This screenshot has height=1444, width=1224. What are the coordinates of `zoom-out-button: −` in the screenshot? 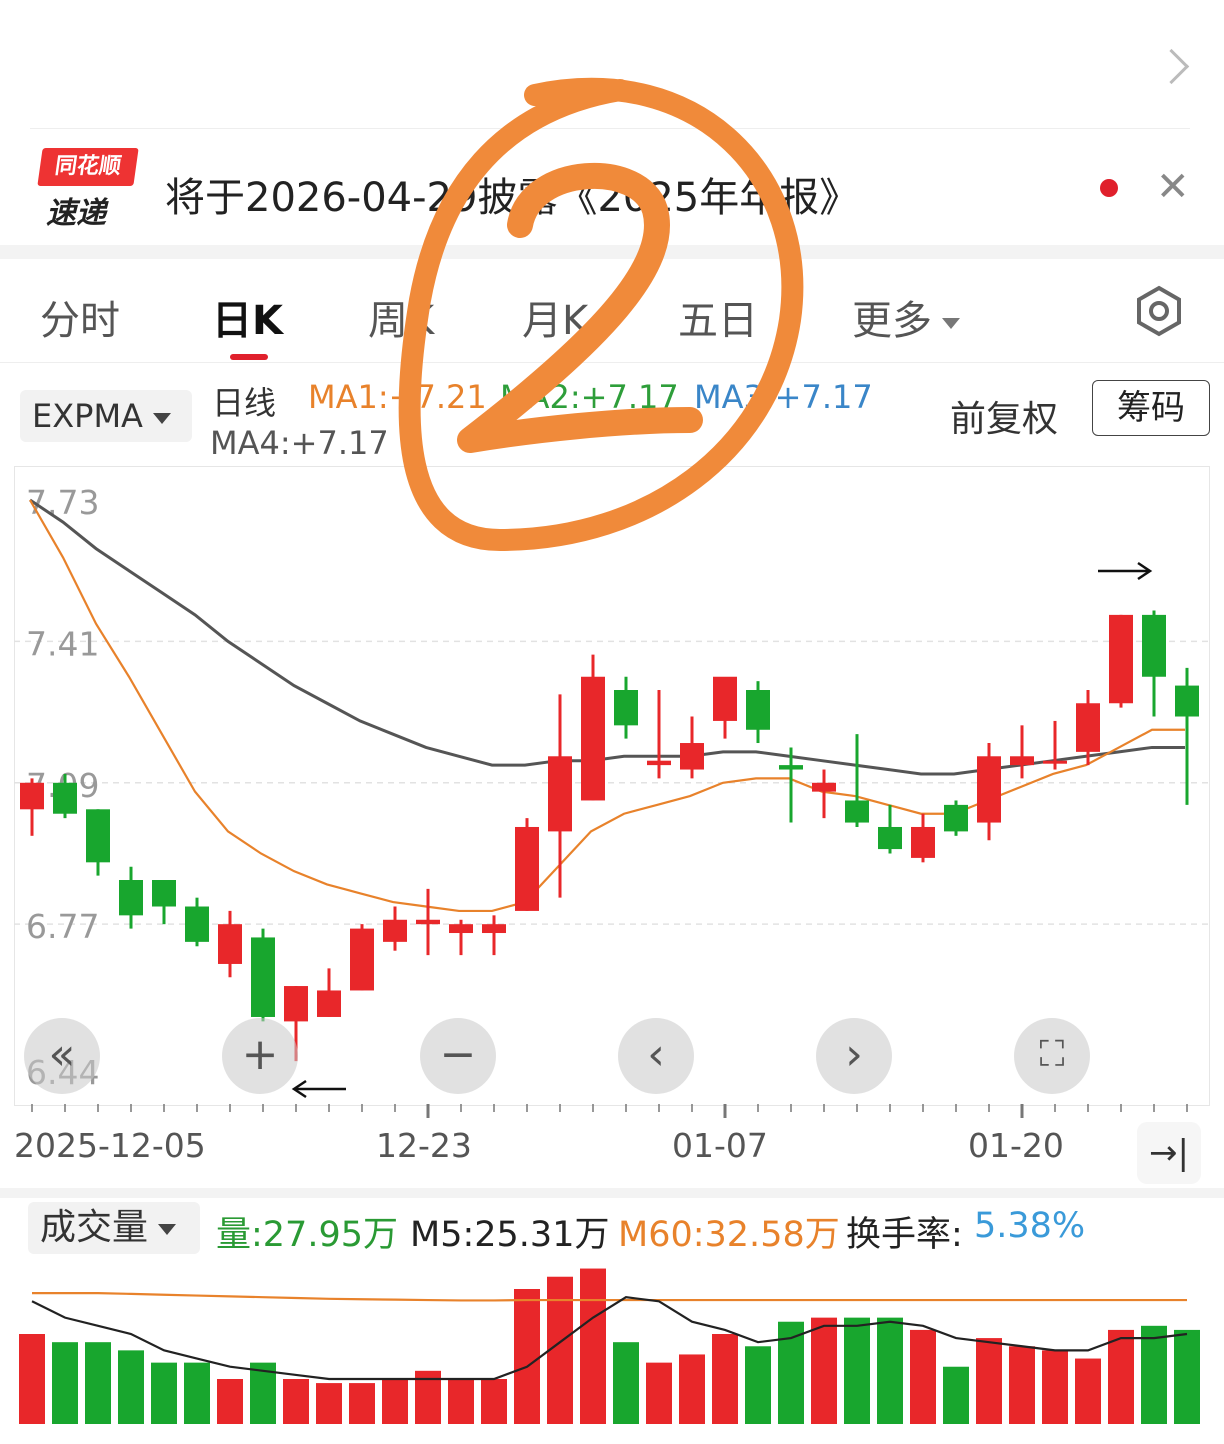 It's located at (458, 1056).